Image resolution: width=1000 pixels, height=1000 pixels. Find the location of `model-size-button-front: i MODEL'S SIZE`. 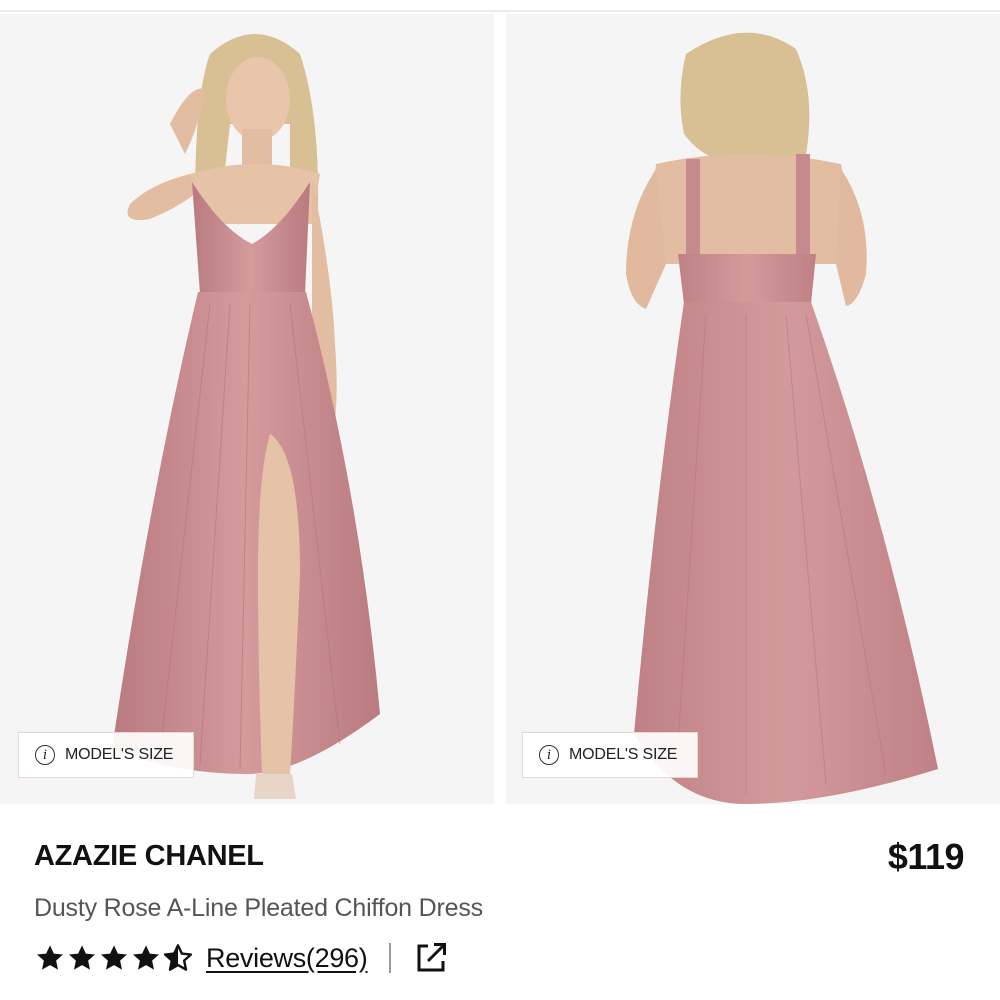

model-size-button-front: i MODEL'S SIZE is located at coordinates (106, 755).